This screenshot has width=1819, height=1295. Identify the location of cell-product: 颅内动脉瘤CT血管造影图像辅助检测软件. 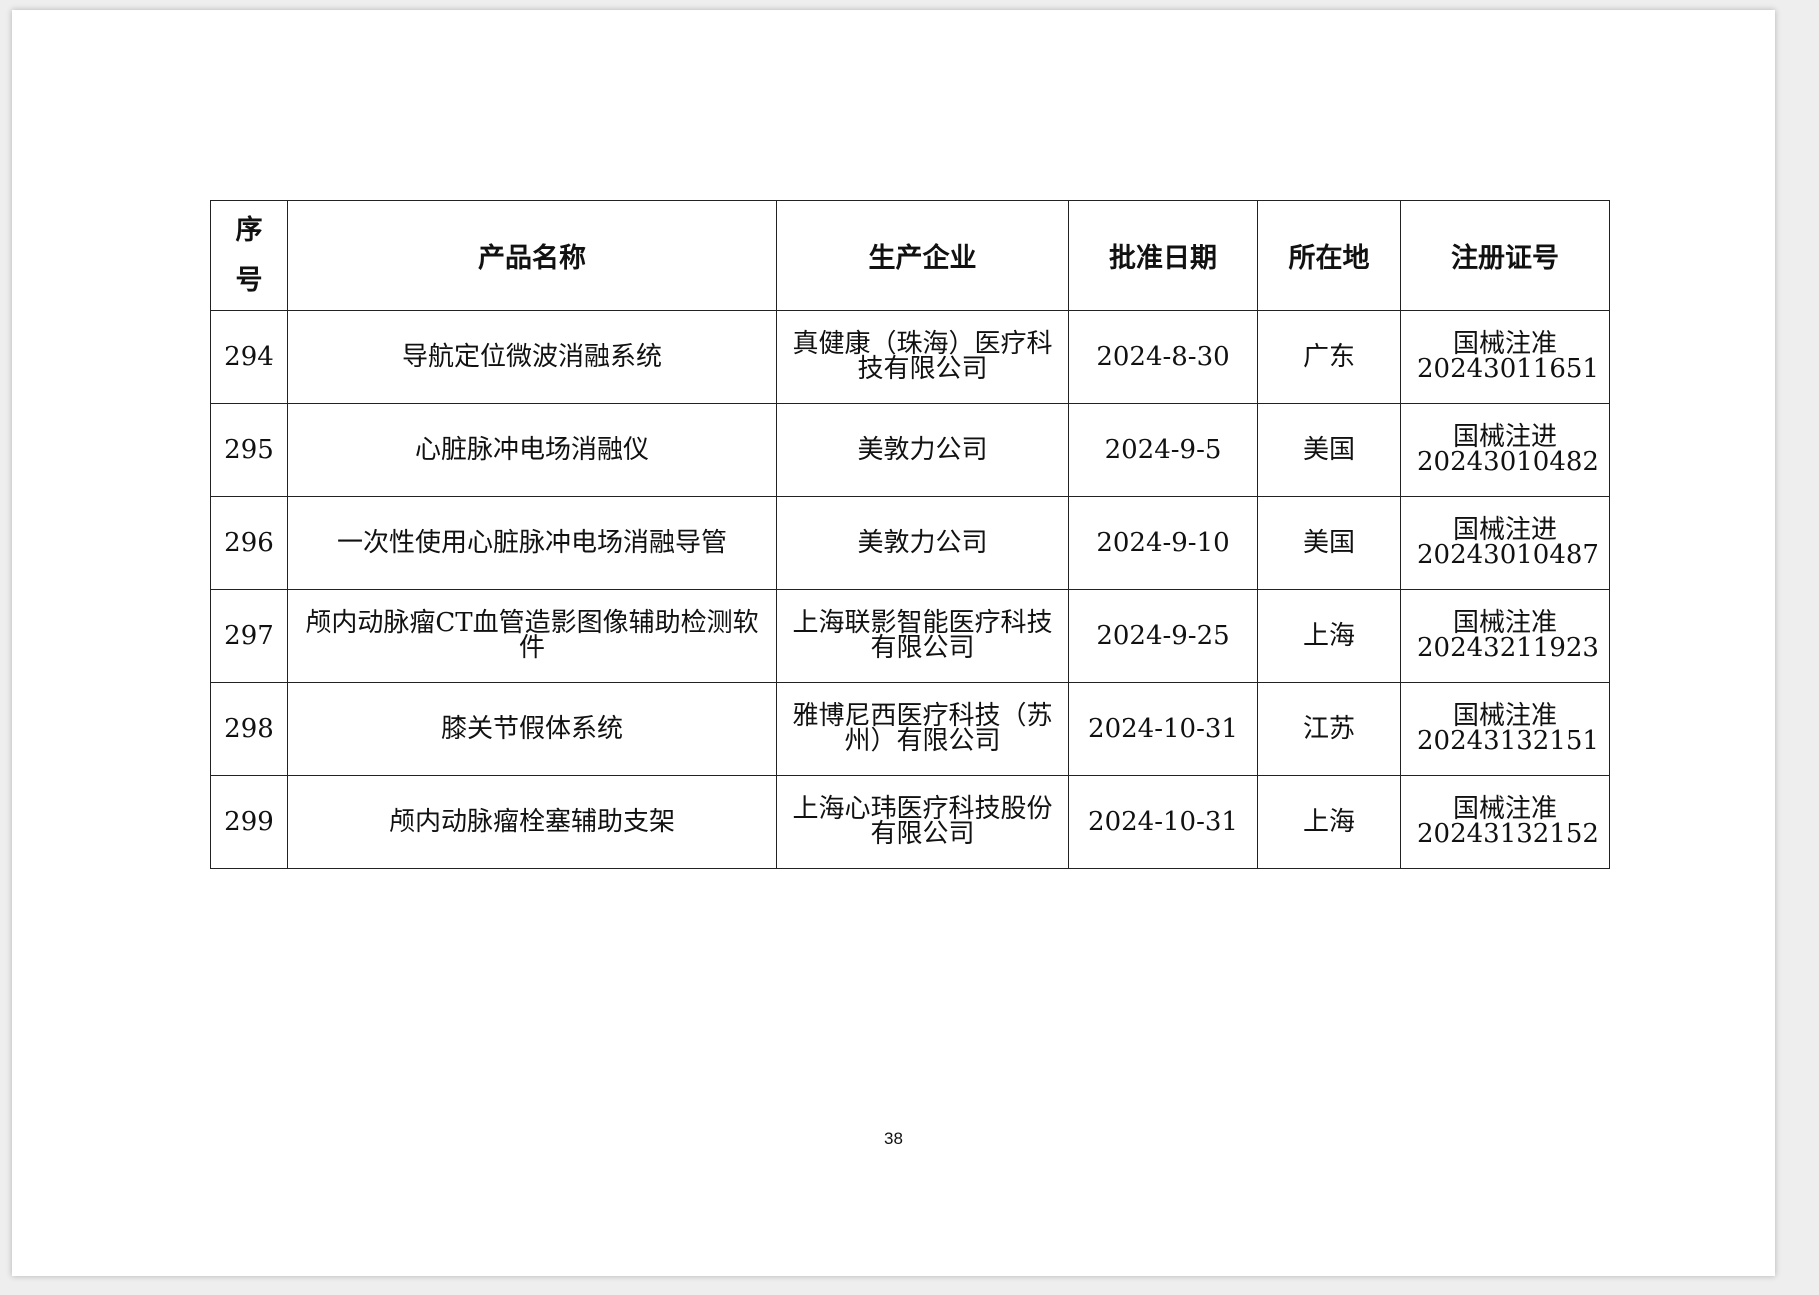
(532, 636).